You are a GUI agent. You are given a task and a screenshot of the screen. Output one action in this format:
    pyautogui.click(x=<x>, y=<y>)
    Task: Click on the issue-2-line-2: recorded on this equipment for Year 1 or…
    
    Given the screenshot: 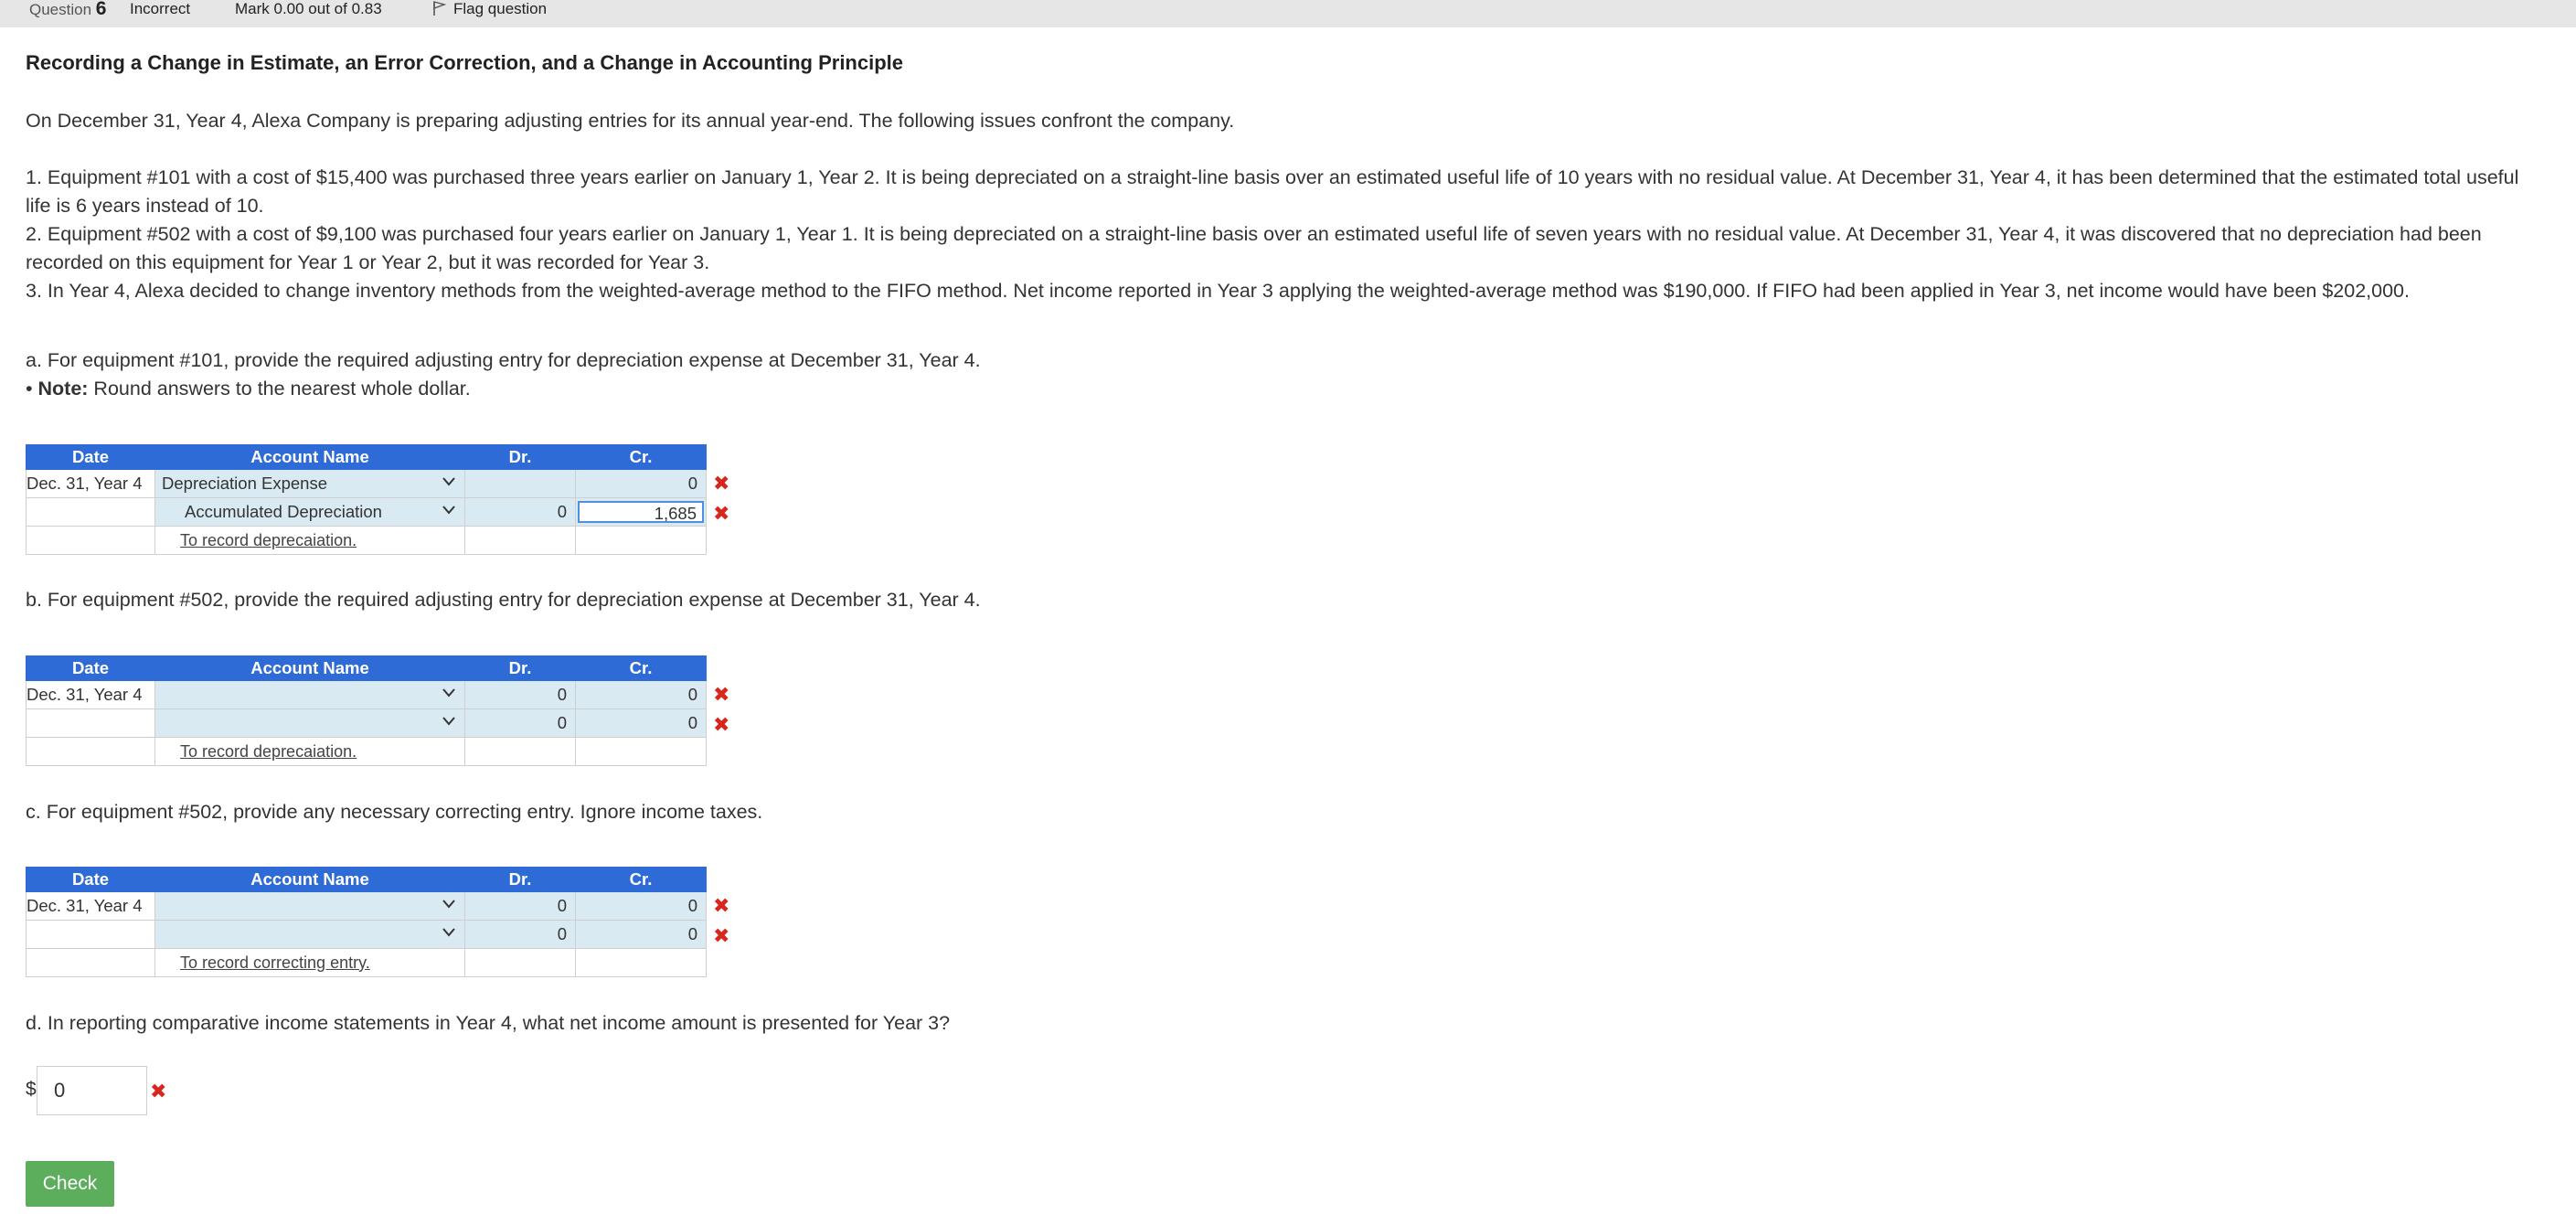 What is the action you would take?
    pyautogui.click(x=368, y=262)
    